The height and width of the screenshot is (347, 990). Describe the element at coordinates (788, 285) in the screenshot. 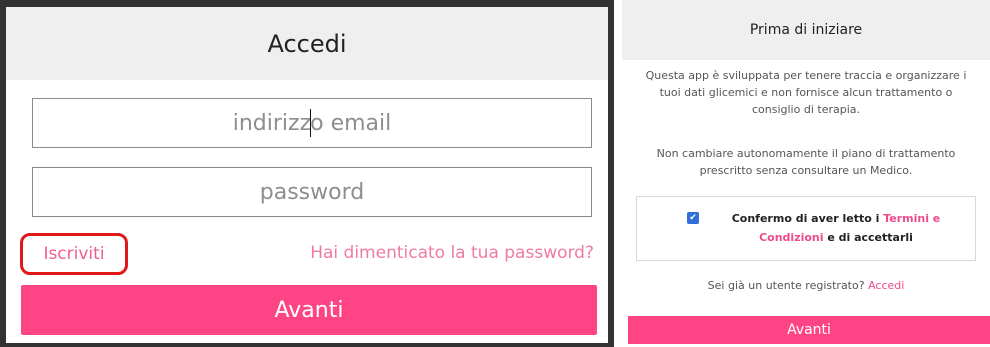

I see `registered-text: Sei già un utente registrato?` at that location.